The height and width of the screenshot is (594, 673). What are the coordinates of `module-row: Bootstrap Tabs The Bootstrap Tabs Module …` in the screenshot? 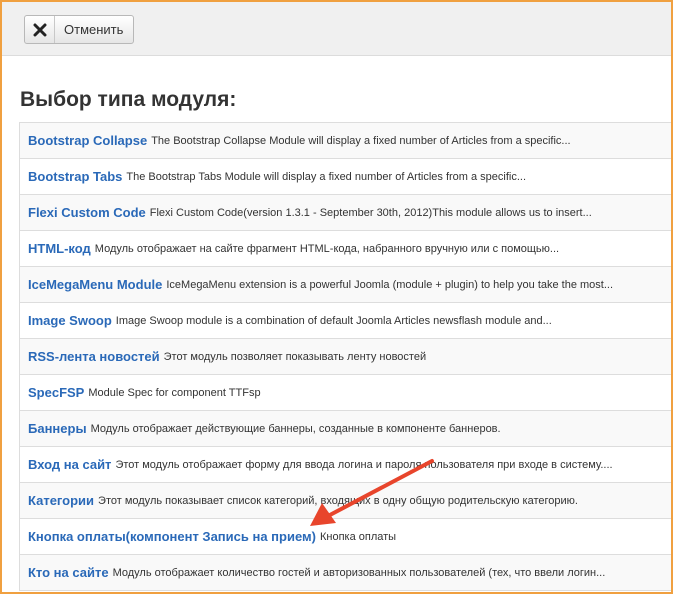 It's located at (345, 177).